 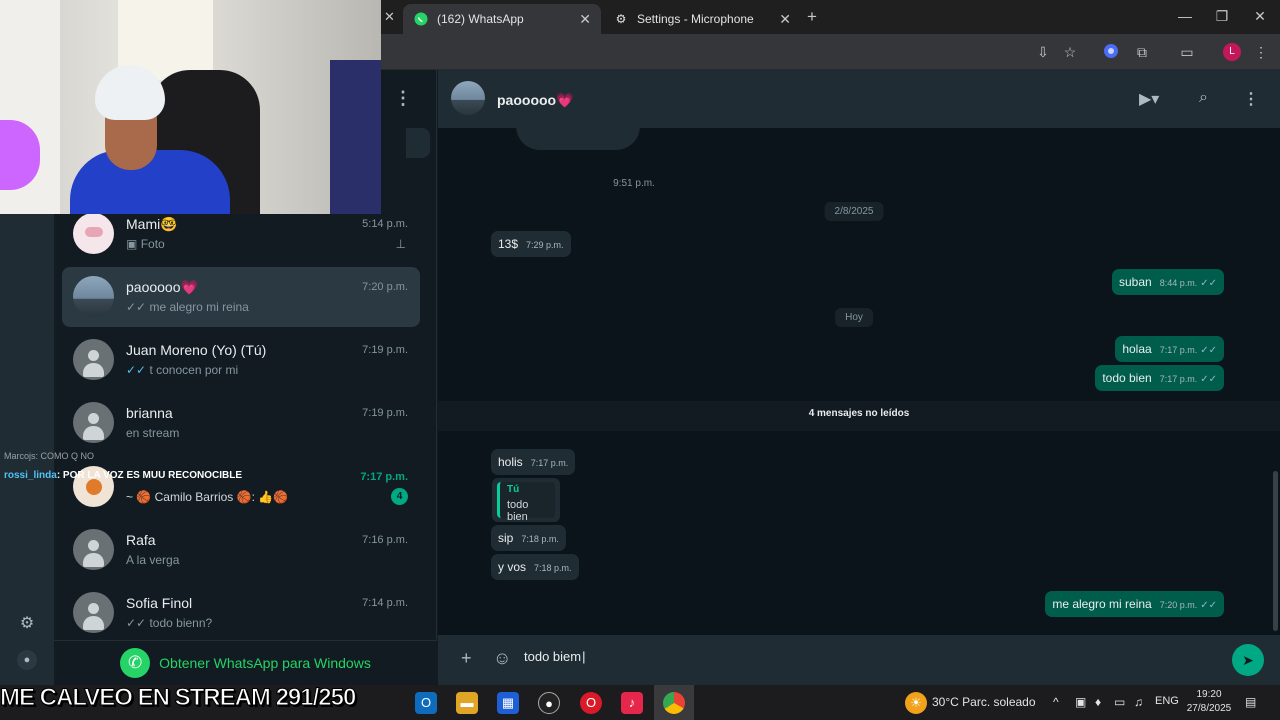 I want to click on microphone-icon: ♦, so click(x=1098, y=702).